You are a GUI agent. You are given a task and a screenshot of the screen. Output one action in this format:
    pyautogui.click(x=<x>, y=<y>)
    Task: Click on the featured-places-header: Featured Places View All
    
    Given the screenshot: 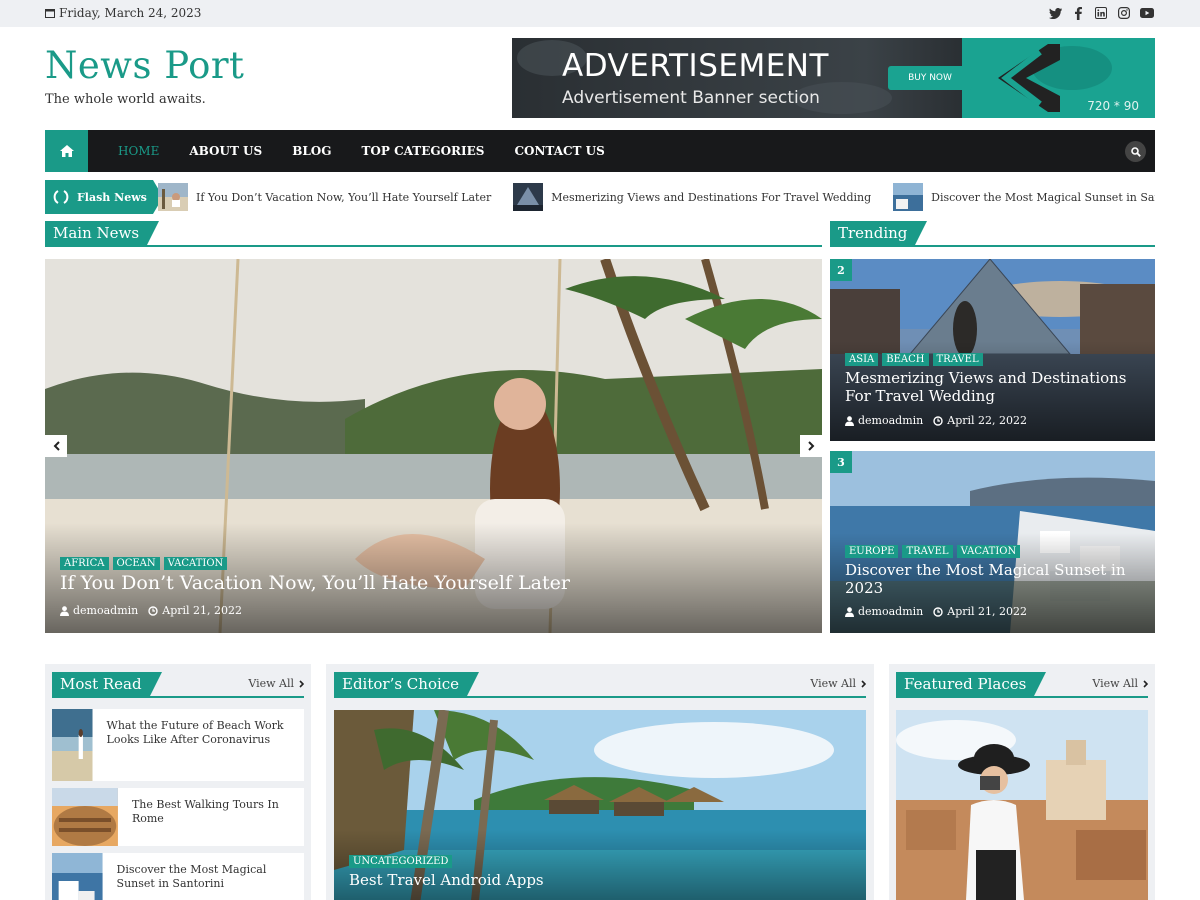 What is the action you would take?
    pyautogui.click(x=1022, y=685)
    